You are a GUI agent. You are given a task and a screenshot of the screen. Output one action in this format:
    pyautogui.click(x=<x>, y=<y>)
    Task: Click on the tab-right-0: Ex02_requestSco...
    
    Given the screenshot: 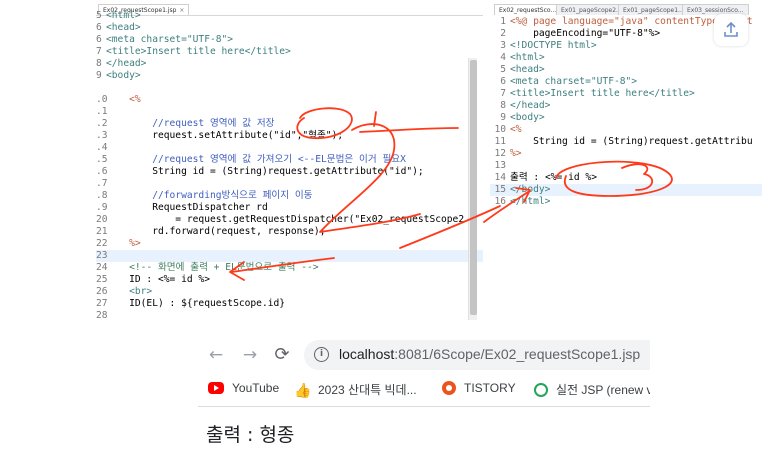 What is the action you would take?
    pyautogui.click(x=528, y=9)
    